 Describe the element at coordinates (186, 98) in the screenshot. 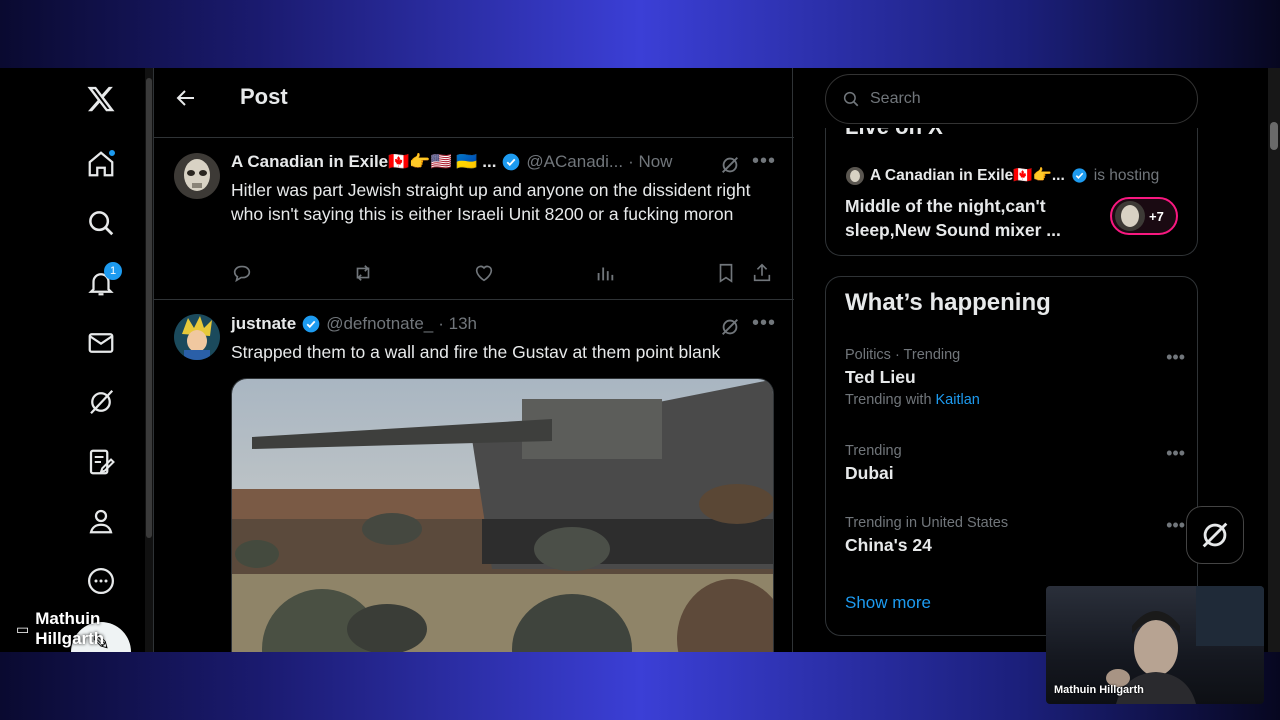

I see `back-arrow-icon` at that location.